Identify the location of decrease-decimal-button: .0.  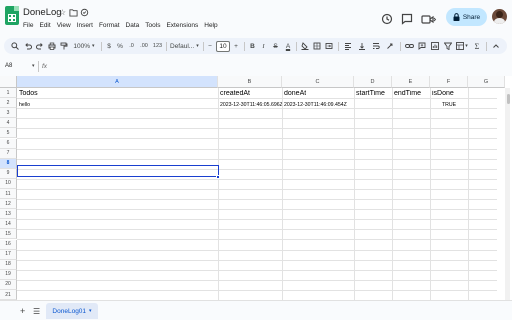
(131, 46).